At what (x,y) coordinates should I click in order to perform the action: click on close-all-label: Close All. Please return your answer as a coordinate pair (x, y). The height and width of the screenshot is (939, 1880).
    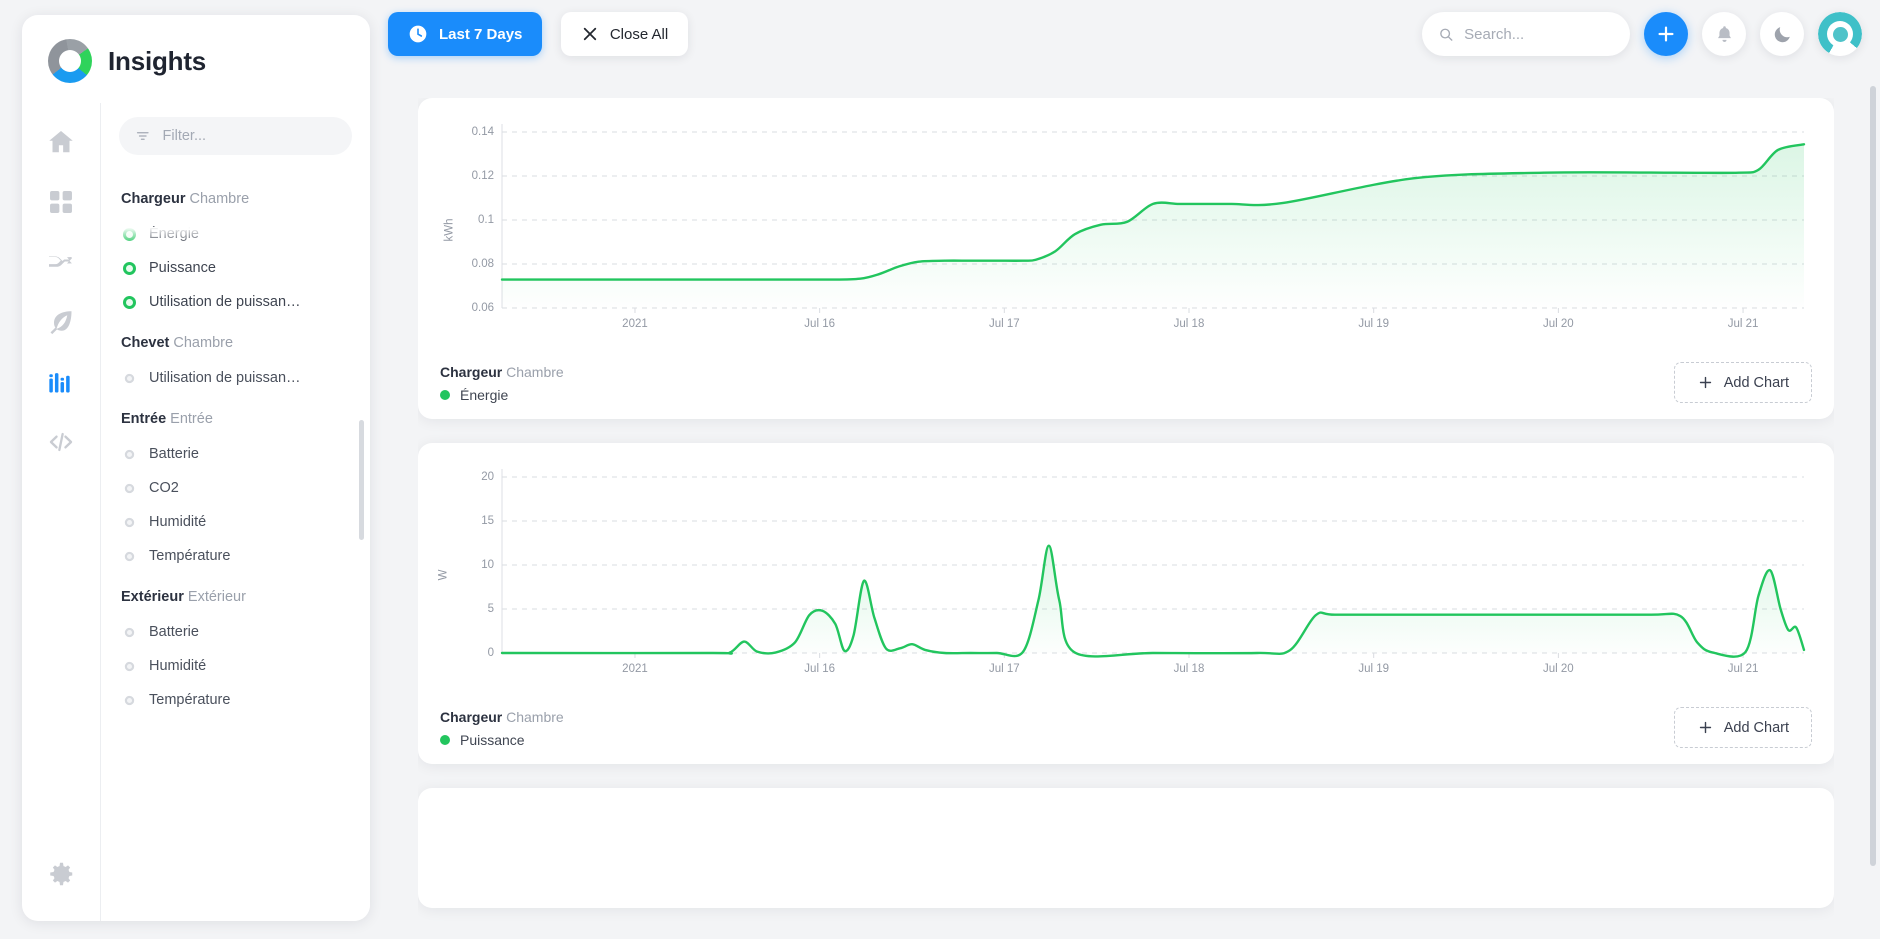
    Looking at the image, I should click on (639, 34).